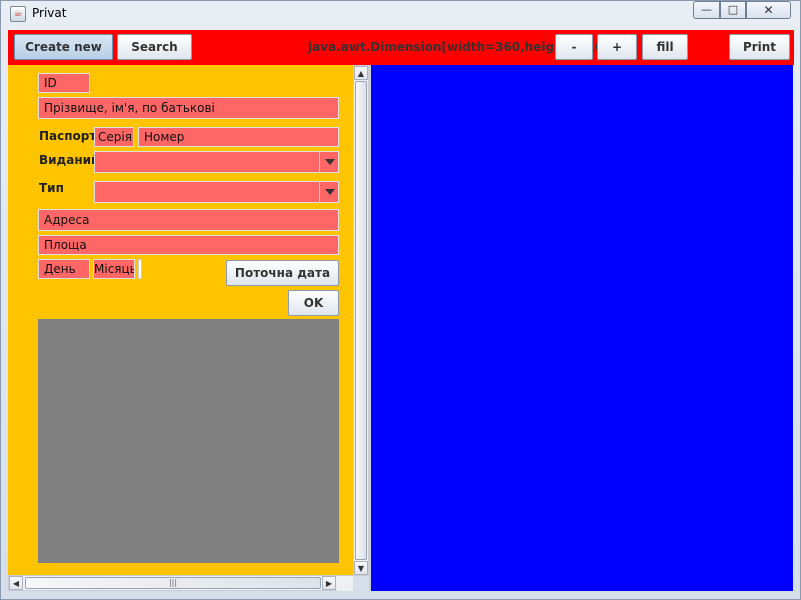 Image resolution: width=801 pixels, height=600 pixels. I want to click on zoom-in-button: +, so click(617, 47).